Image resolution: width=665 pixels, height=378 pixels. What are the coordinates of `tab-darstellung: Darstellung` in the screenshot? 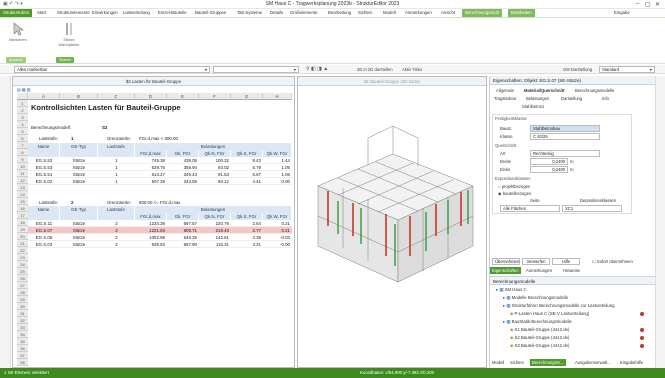 It's located at (571, 98).